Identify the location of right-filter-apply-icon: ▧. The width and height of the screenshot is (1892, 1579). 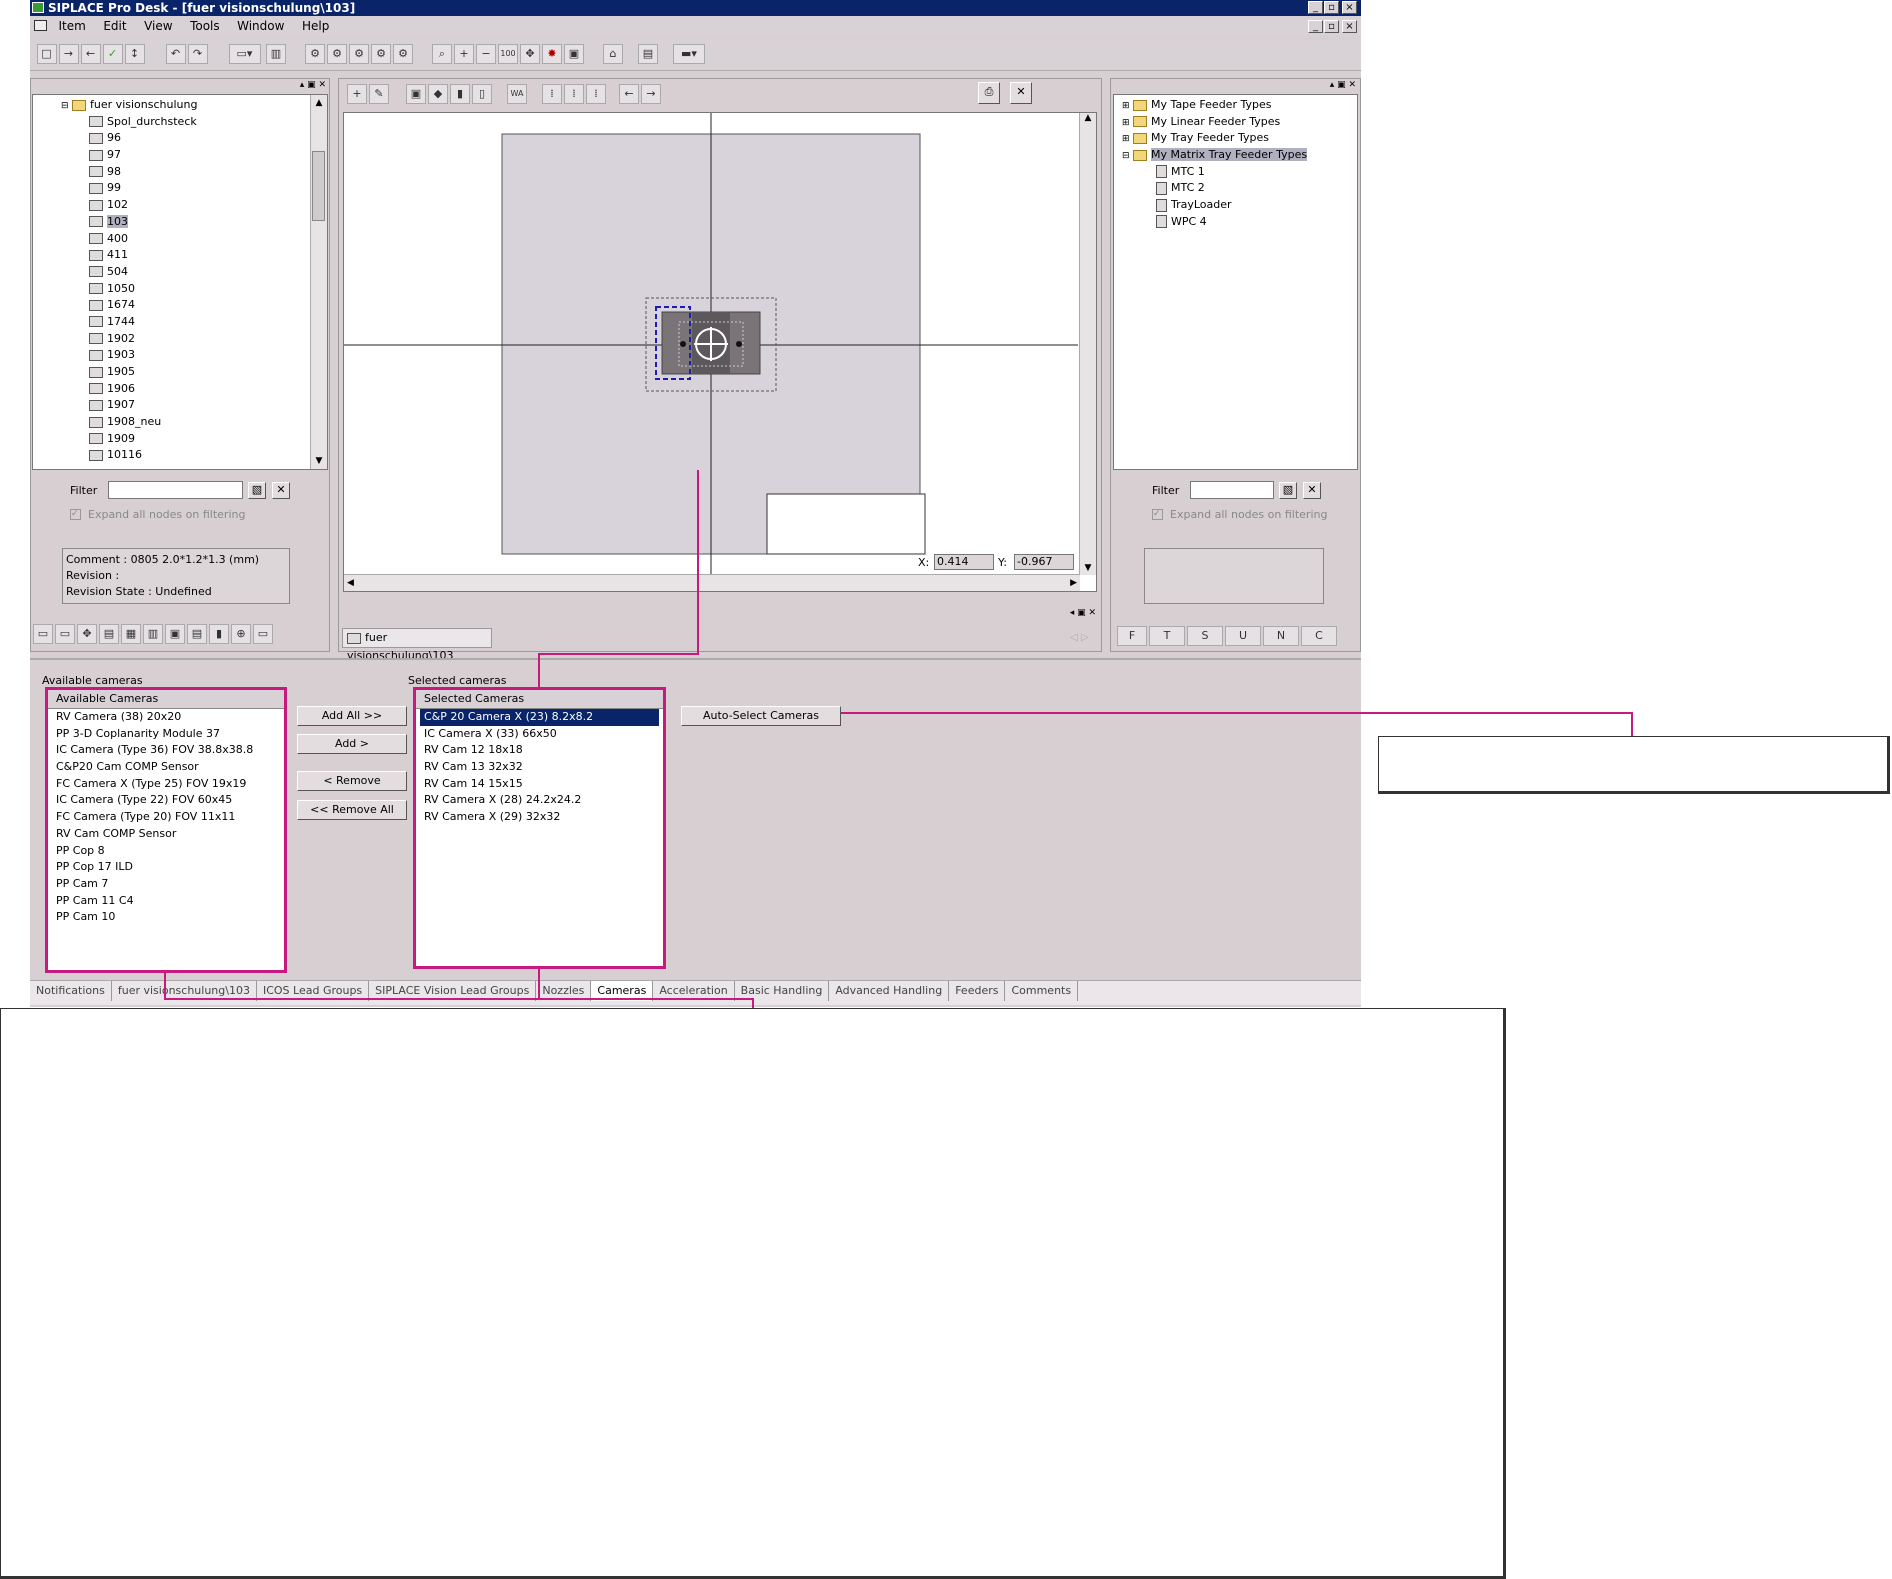
(1288, 490).